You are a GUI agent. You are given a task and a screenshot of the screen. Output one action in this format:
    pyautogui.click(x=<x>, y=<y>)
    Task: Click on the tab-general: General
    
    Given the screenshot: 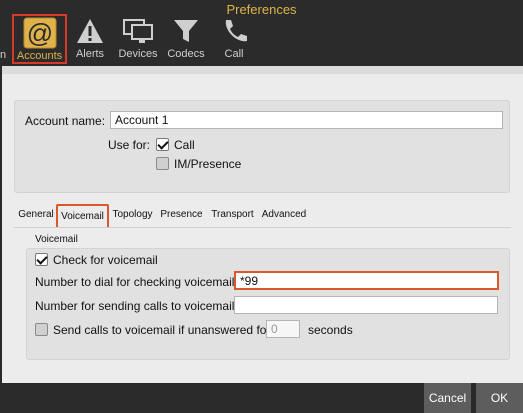 What is the action you would take?
    pyautogui.click(x=36, y=216)
    